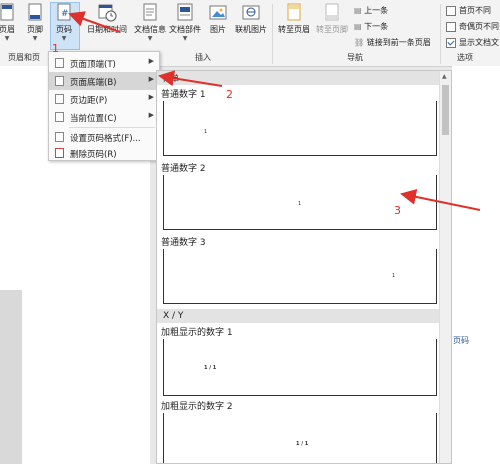  I want to click on nav-prev: ▤ 上一条, so click(371, 10).